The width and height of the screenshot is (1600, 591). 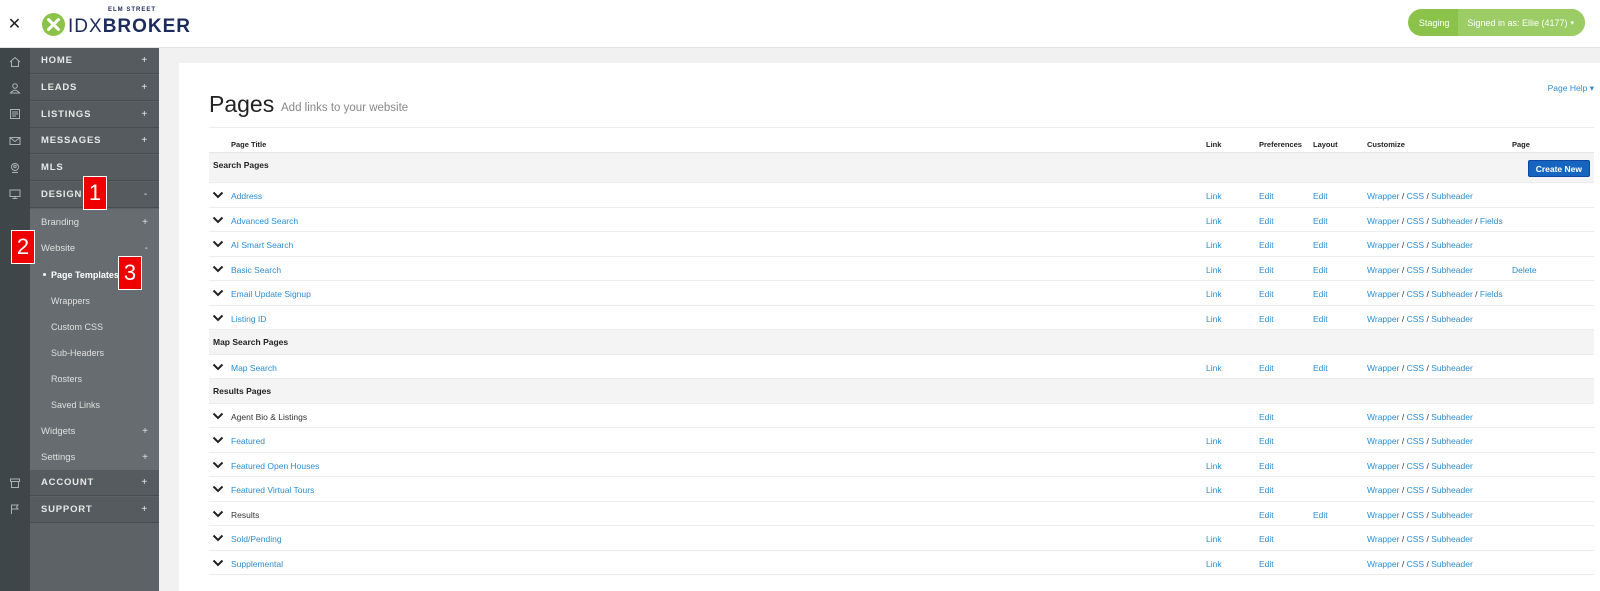 What do you see at coordinates (94, 115) in the screenshot?
I see `sidebar-item-listings: LISTINGS +` at bounding box center [94, 115].